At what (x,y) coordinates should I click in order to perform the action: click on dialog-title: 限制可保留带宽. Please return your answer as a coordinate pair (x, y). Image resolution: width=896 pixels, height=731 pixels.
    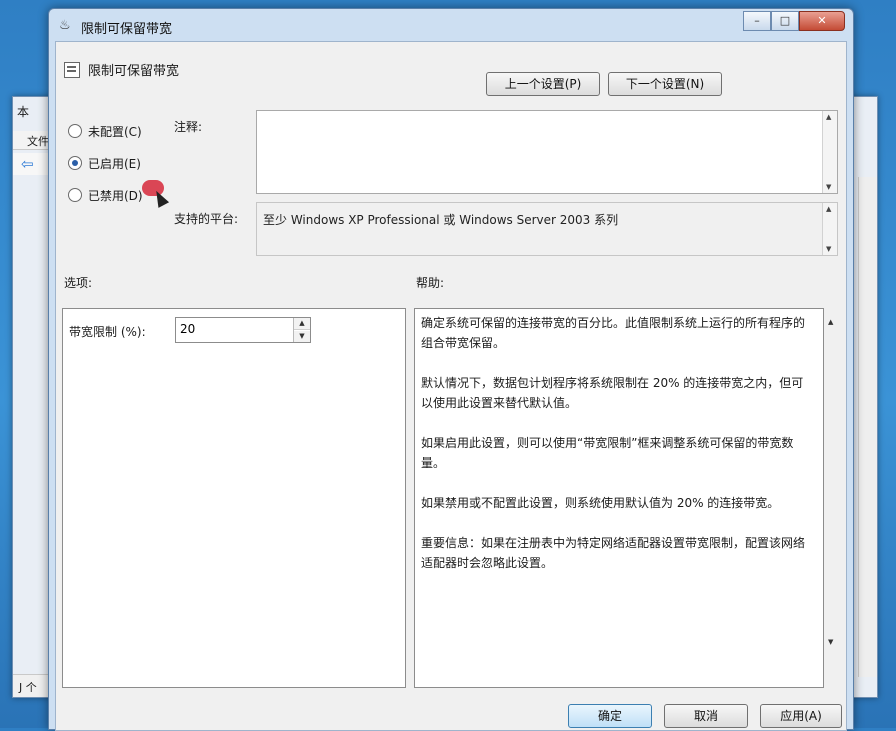
    Looking at the image, I should click on (127, 29).